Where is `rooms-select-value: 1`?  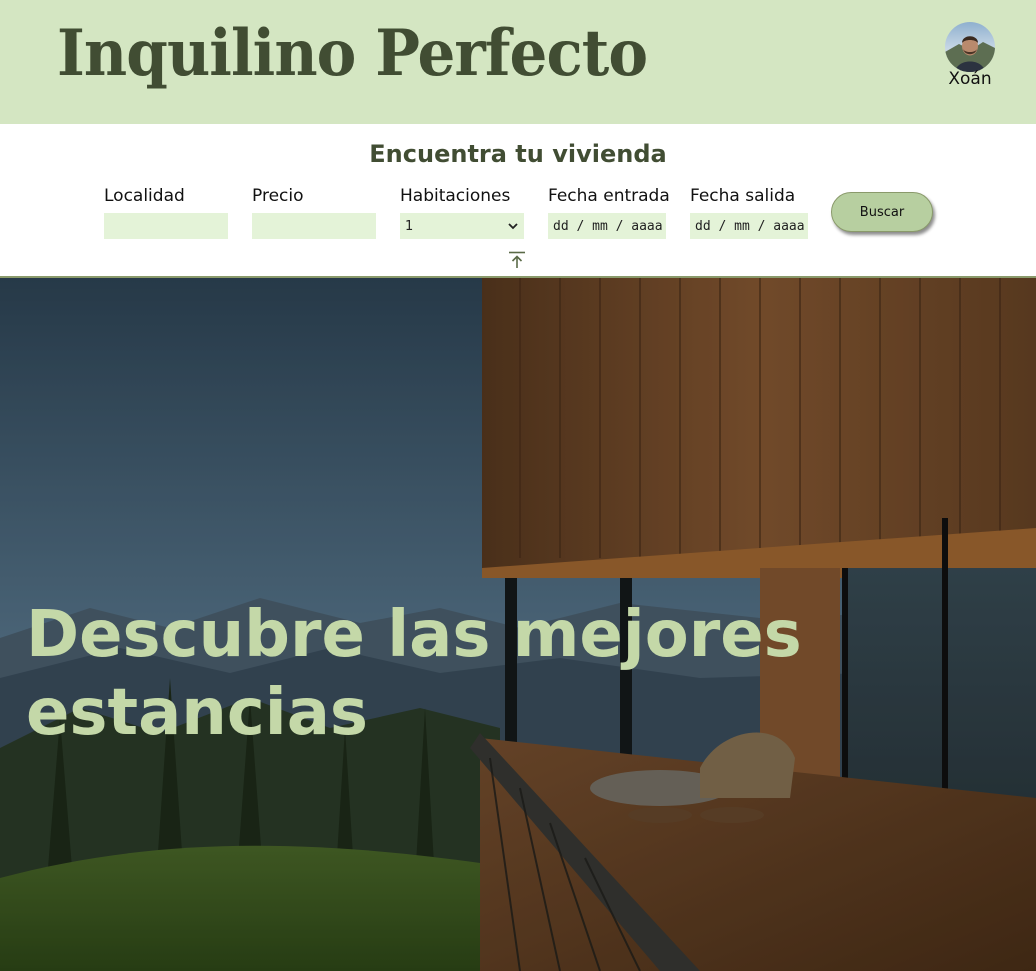
rooms-select-value: 1 is located at coordinates (409, 226).